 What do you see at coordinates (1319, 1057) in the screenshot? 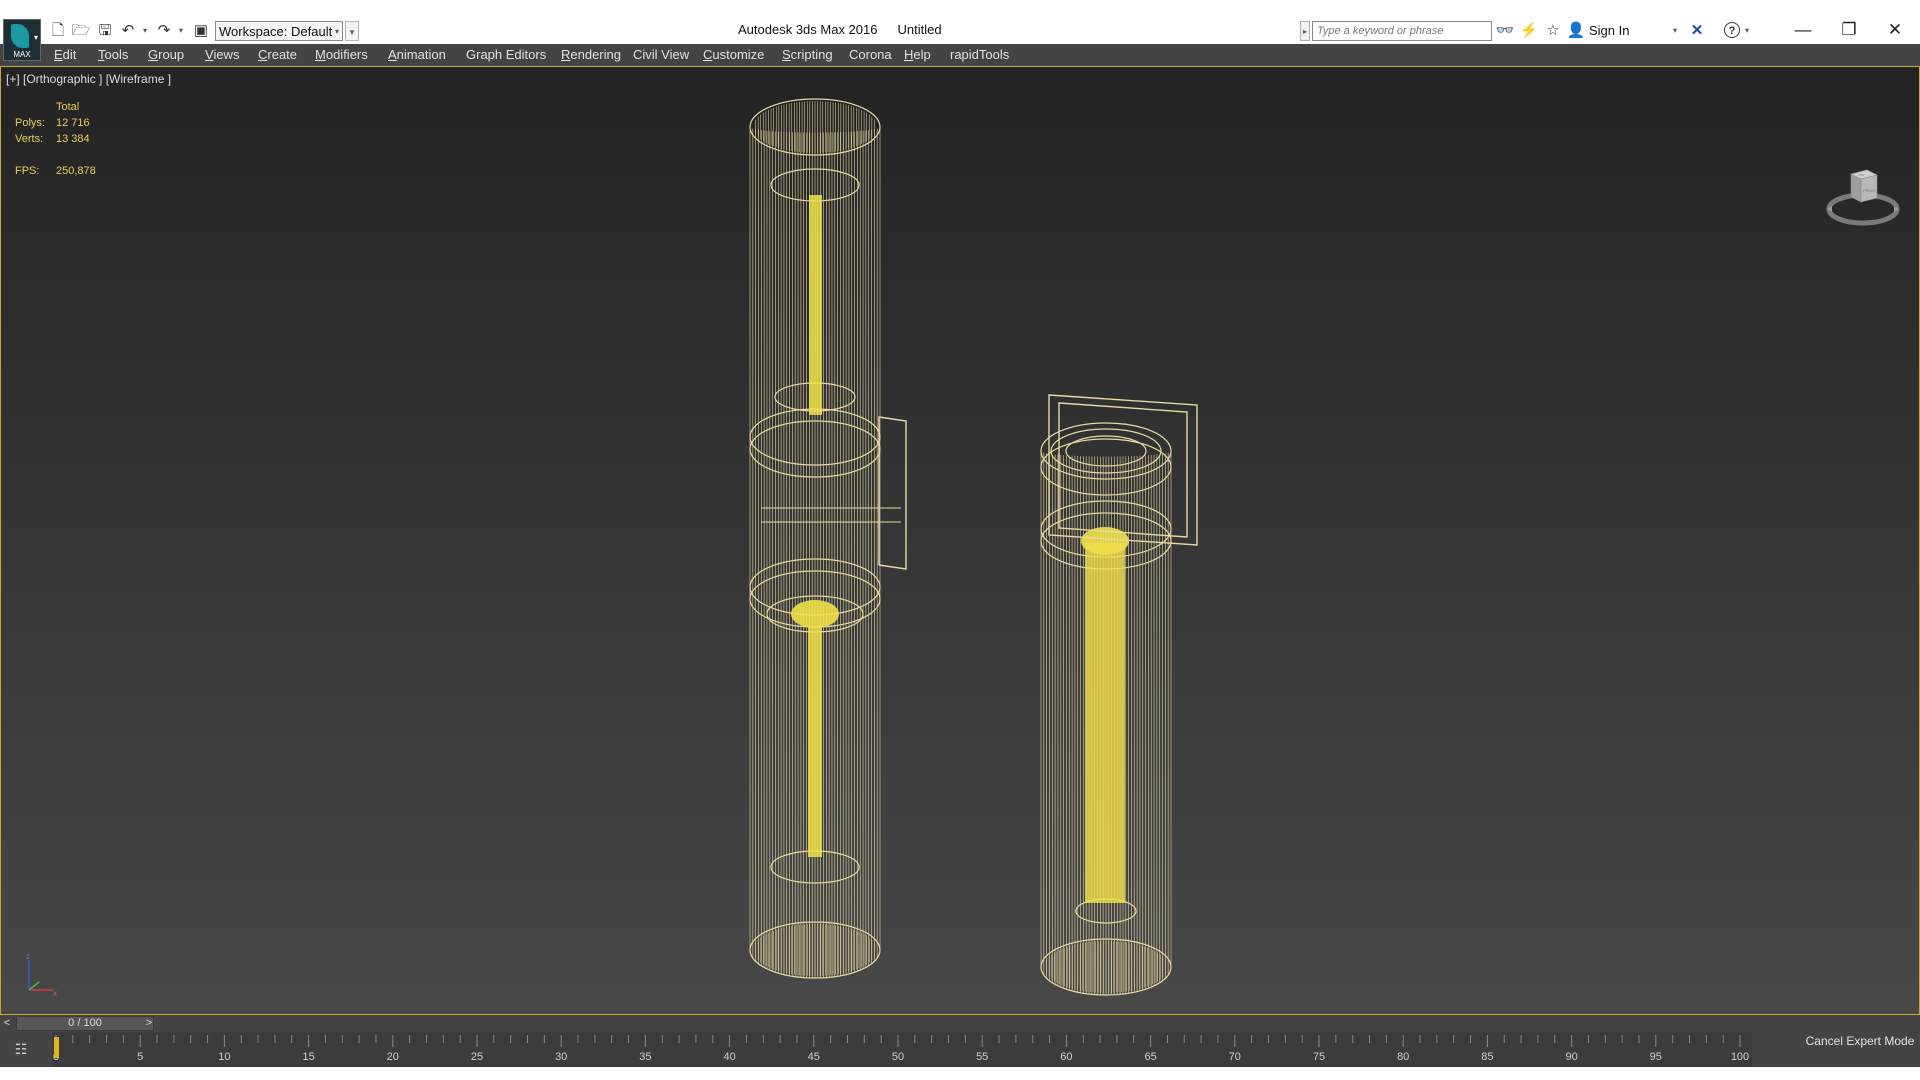
I see `timeline-tick-label: 75` at bounding box center [1319, 1057].